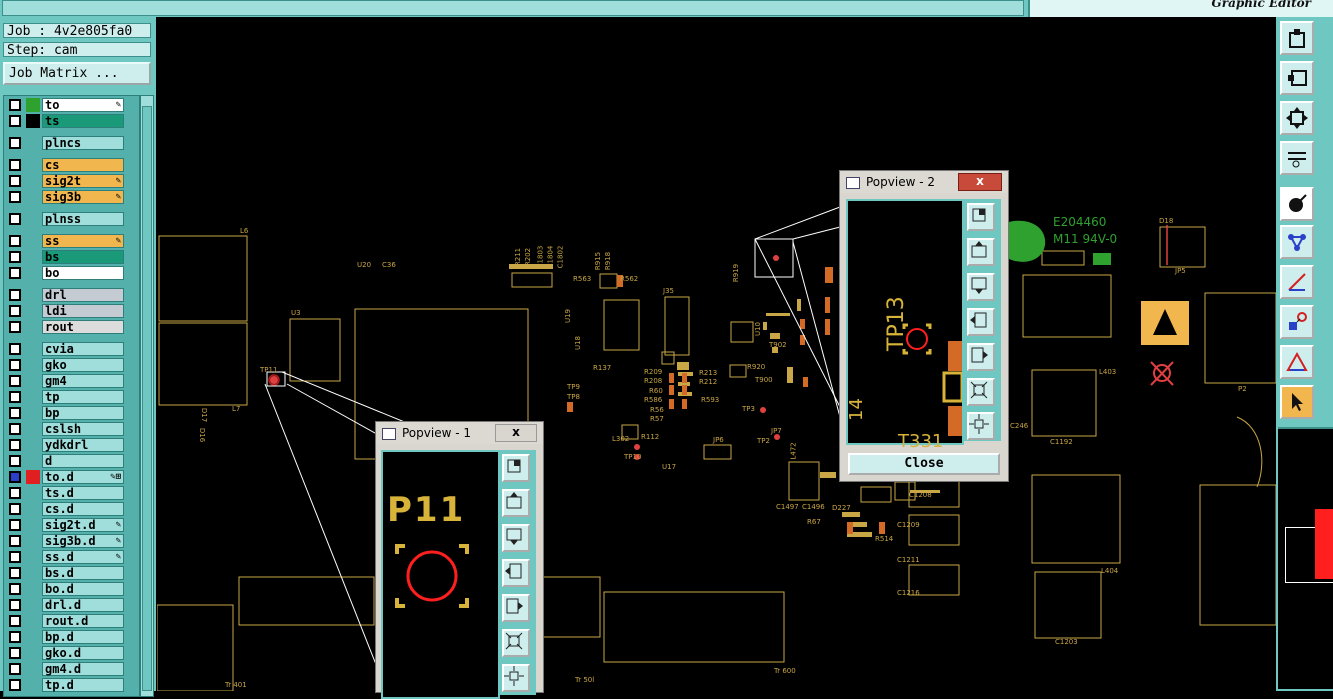  What do you see at coordinates (83, 273) in the screenshot?
I see `layer-name: bo` at bounding box center [83, 273].